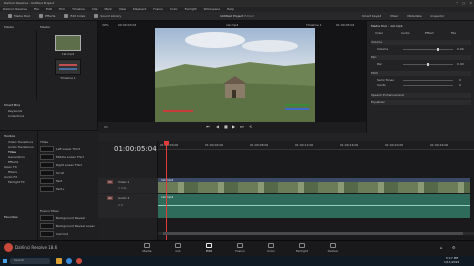 The image size is (474, 266). Describe the element at coordinates (68, 67) in the screenshot. I see `timeline-thumbnail` at that location.